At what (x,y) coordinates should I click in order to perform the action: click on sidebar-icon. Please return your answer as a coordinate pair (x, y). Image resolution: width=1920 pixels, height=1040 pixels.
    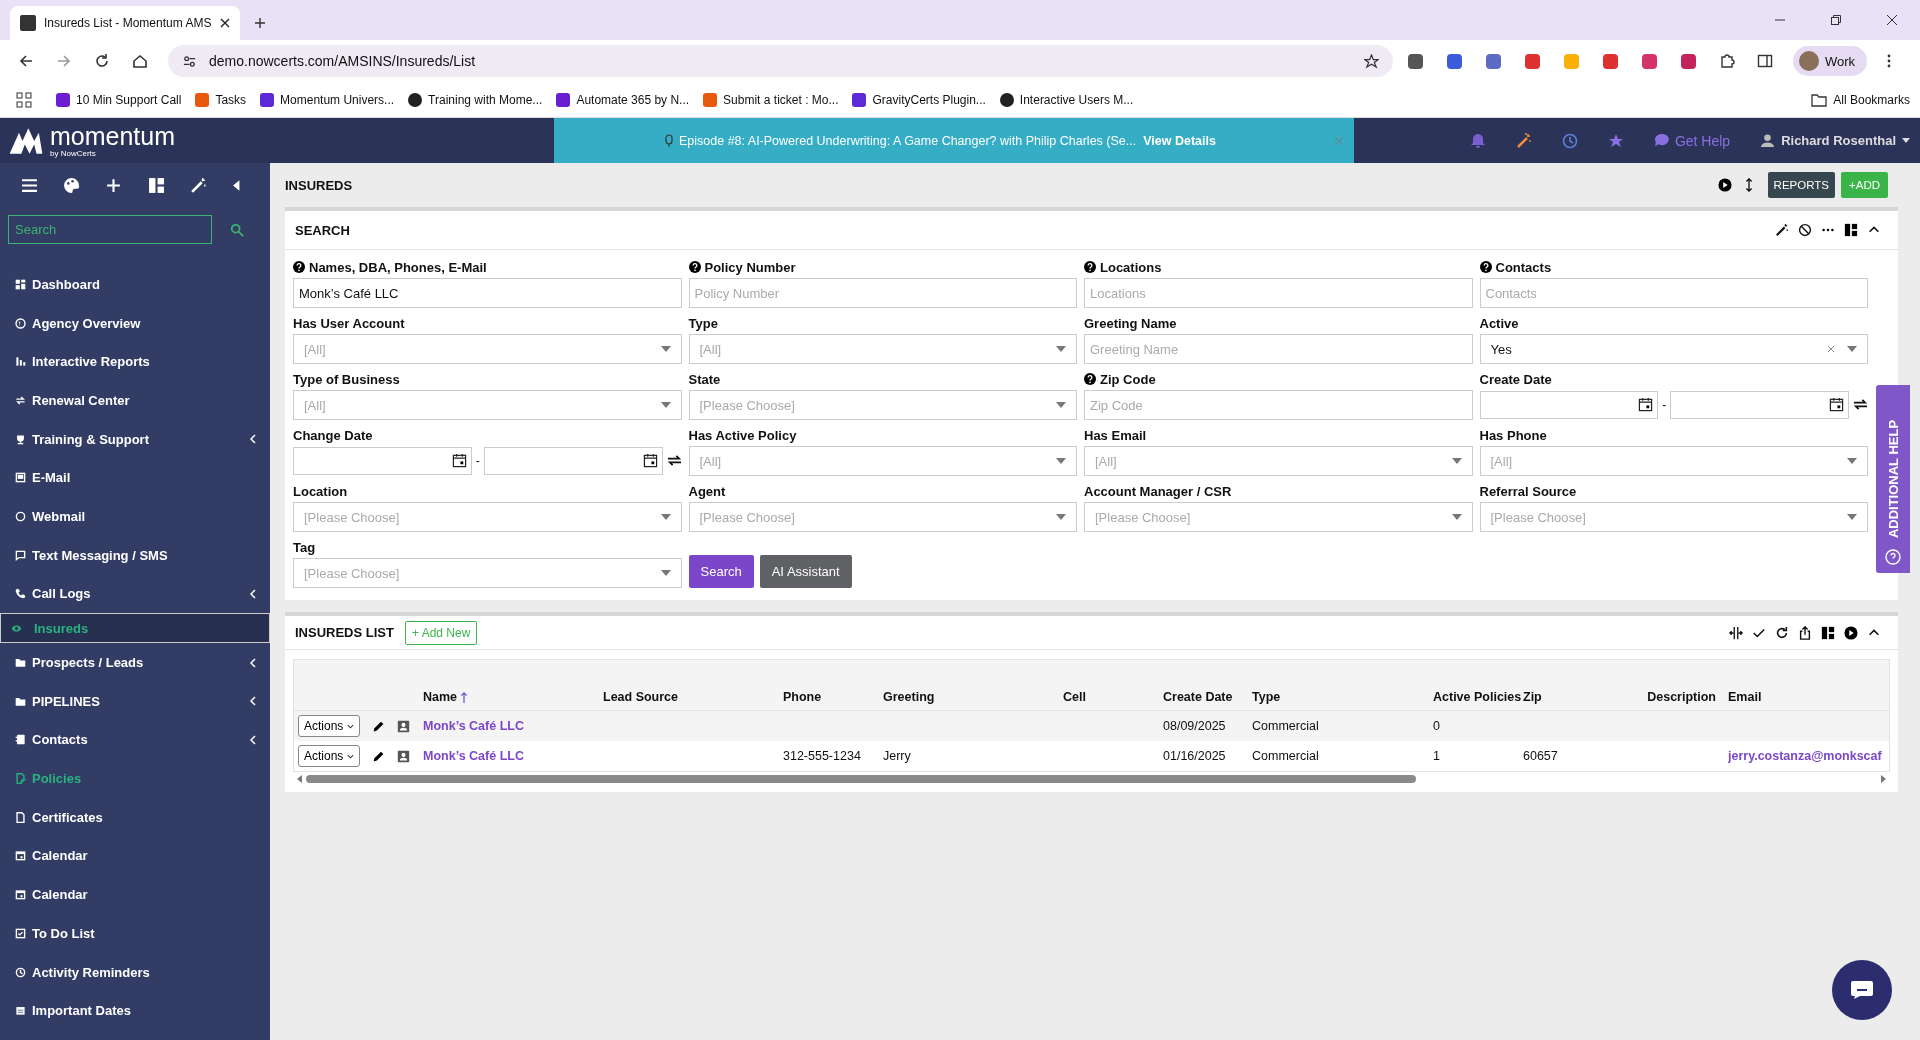
    Looking at the image, I should click on (1765, 61).